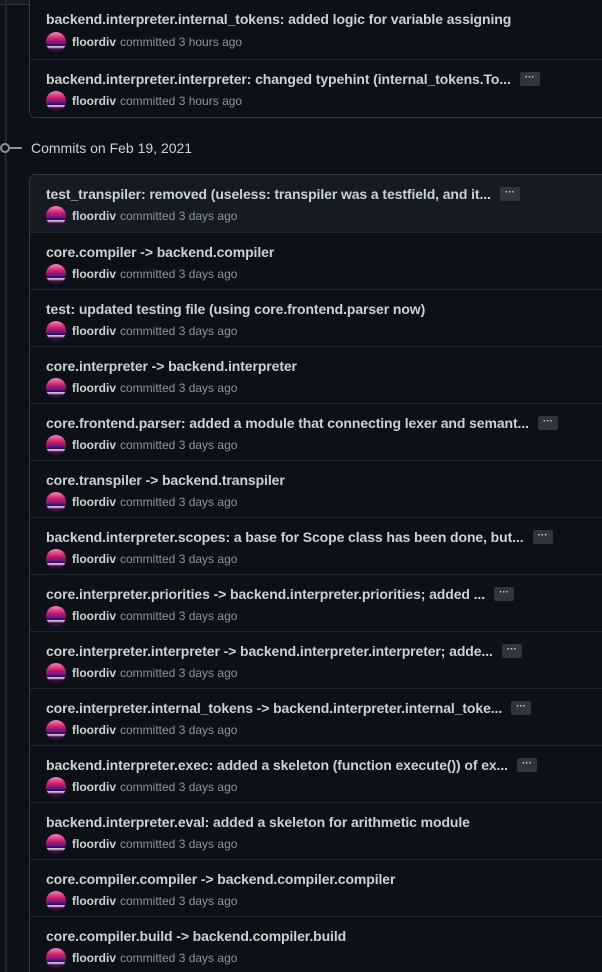 The width and height of the screenshot is (602, 972). What do you see at coordinates (144, 42) in the screenshot?
I see `commit-meta: floordiv committed 3 hours ago` at bounding box center [144, 42].